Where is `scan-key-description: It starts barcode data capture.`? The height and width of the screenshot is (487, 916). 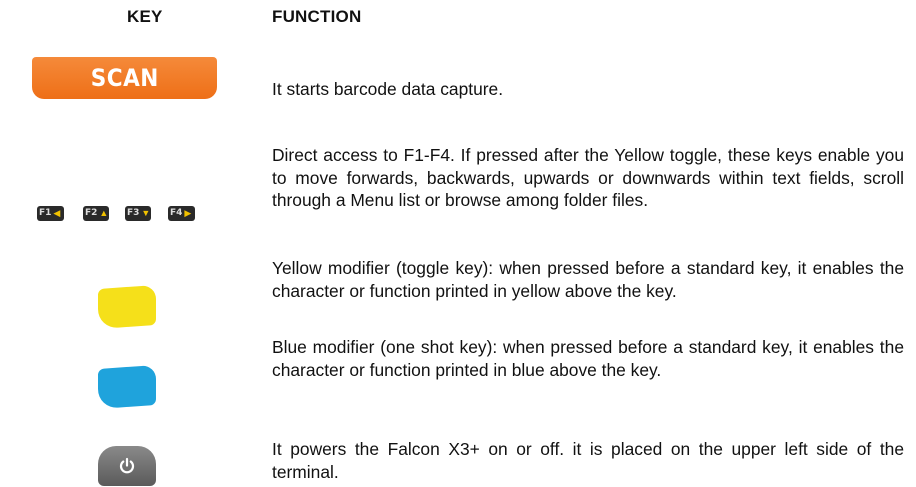
scan-key-description: It starts barcode data capture. is located at coordinates (388, 89).